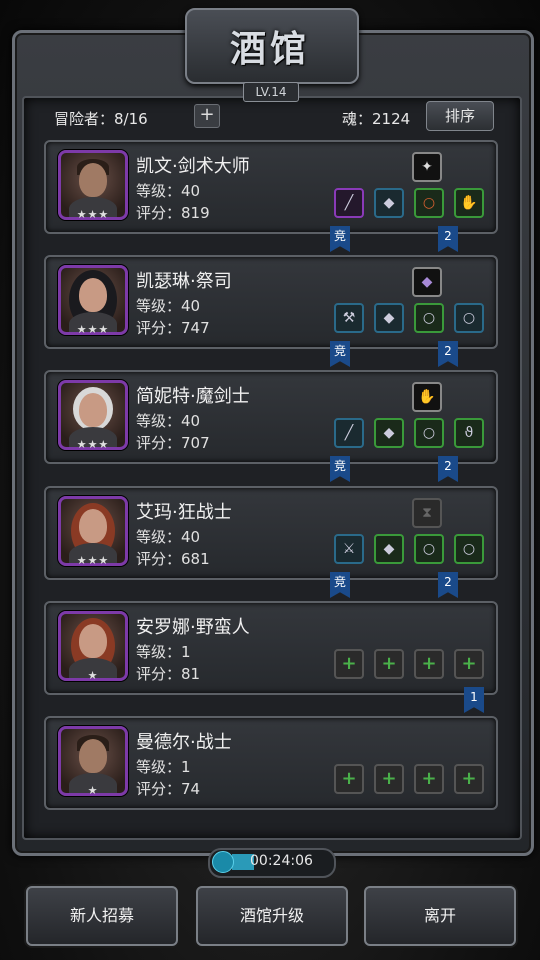 The image size is (540, 960). What do you see at coordinates (193, 627) in the screenshot?
I see `hero-name: 安罗娜·野蛮人` at bounding box center [193, 627].